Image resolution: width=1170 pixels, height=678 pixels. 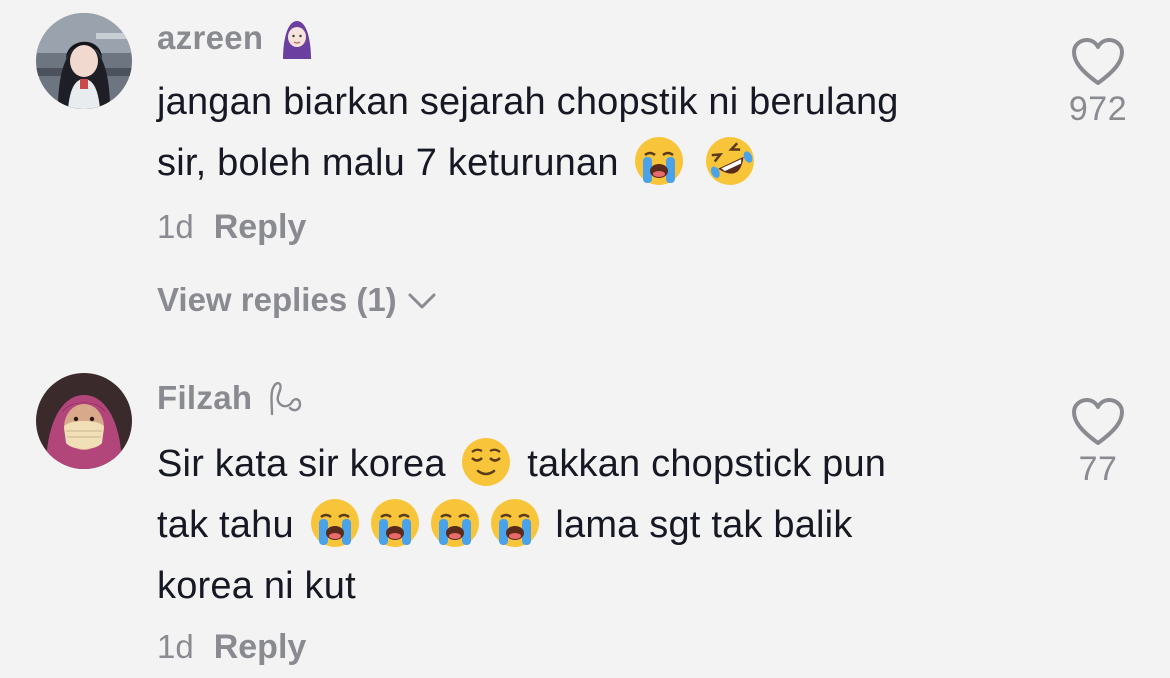 I want to click on username-row: Filzah, so click(x=231, y=398).